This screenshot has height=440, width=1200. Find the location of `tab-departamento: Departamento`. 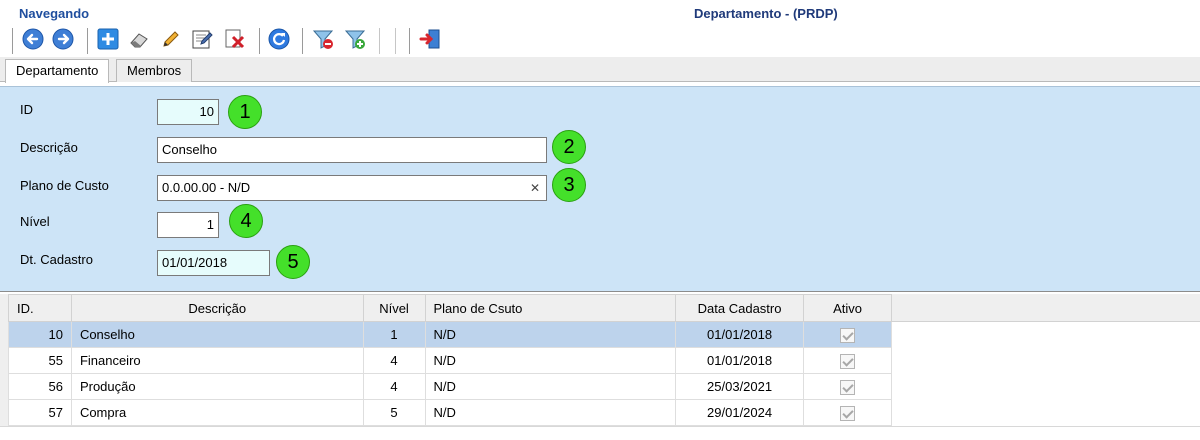

tab-departamento: Departamento is located at coordinates (57, 71).